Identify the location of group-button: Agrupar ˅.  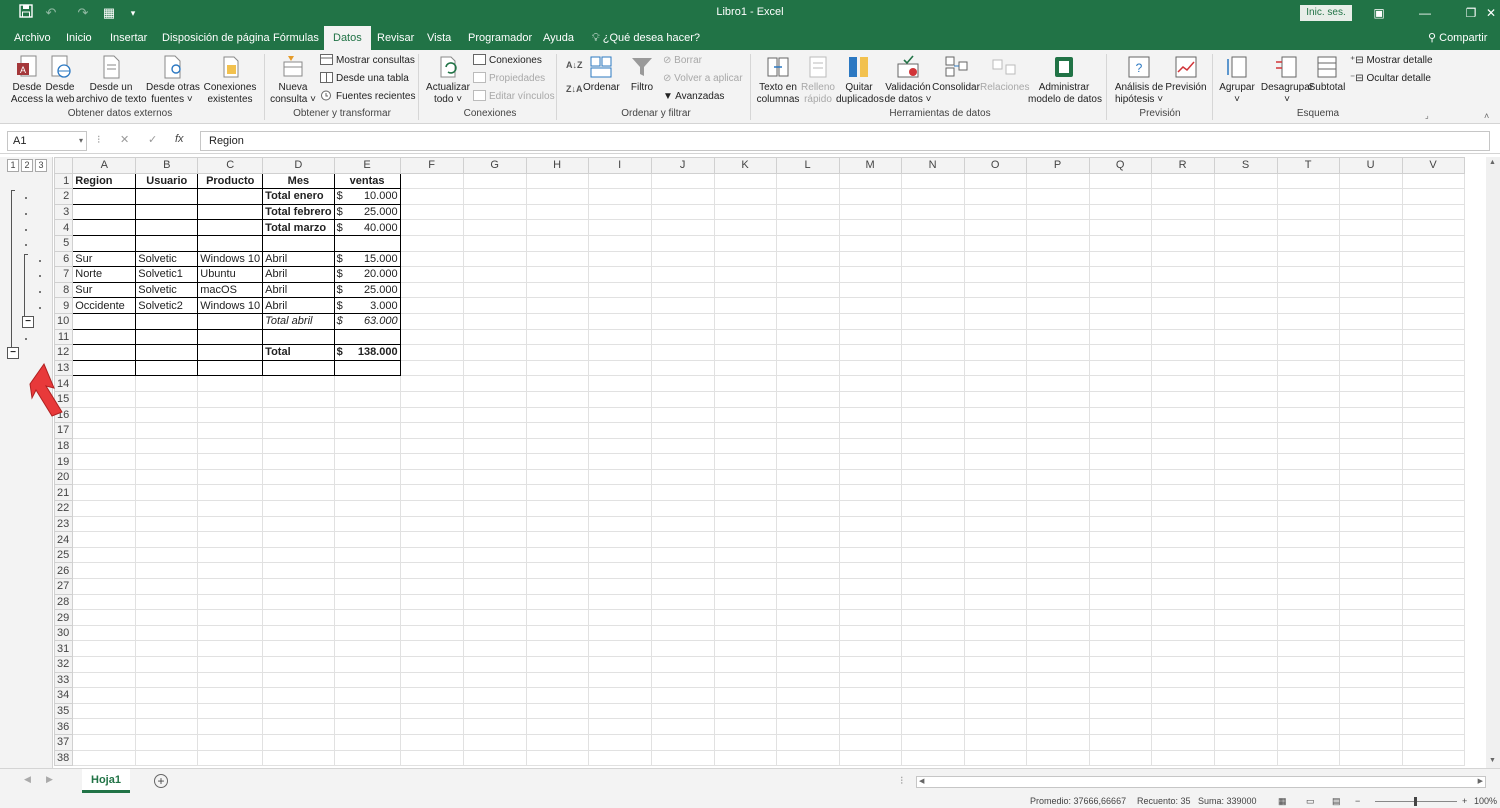
(1237, 80).